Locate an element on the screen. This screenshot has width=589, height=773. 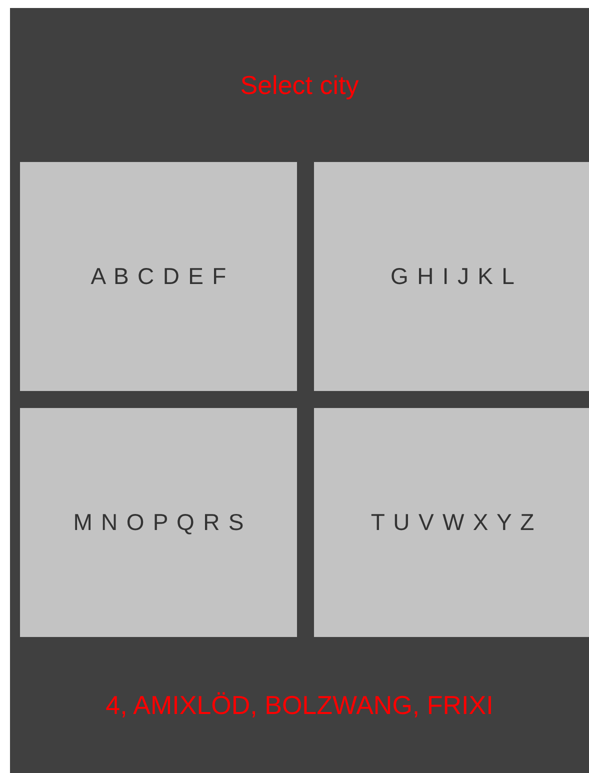
screen-title: Select city is located at coordinates (299, 85).